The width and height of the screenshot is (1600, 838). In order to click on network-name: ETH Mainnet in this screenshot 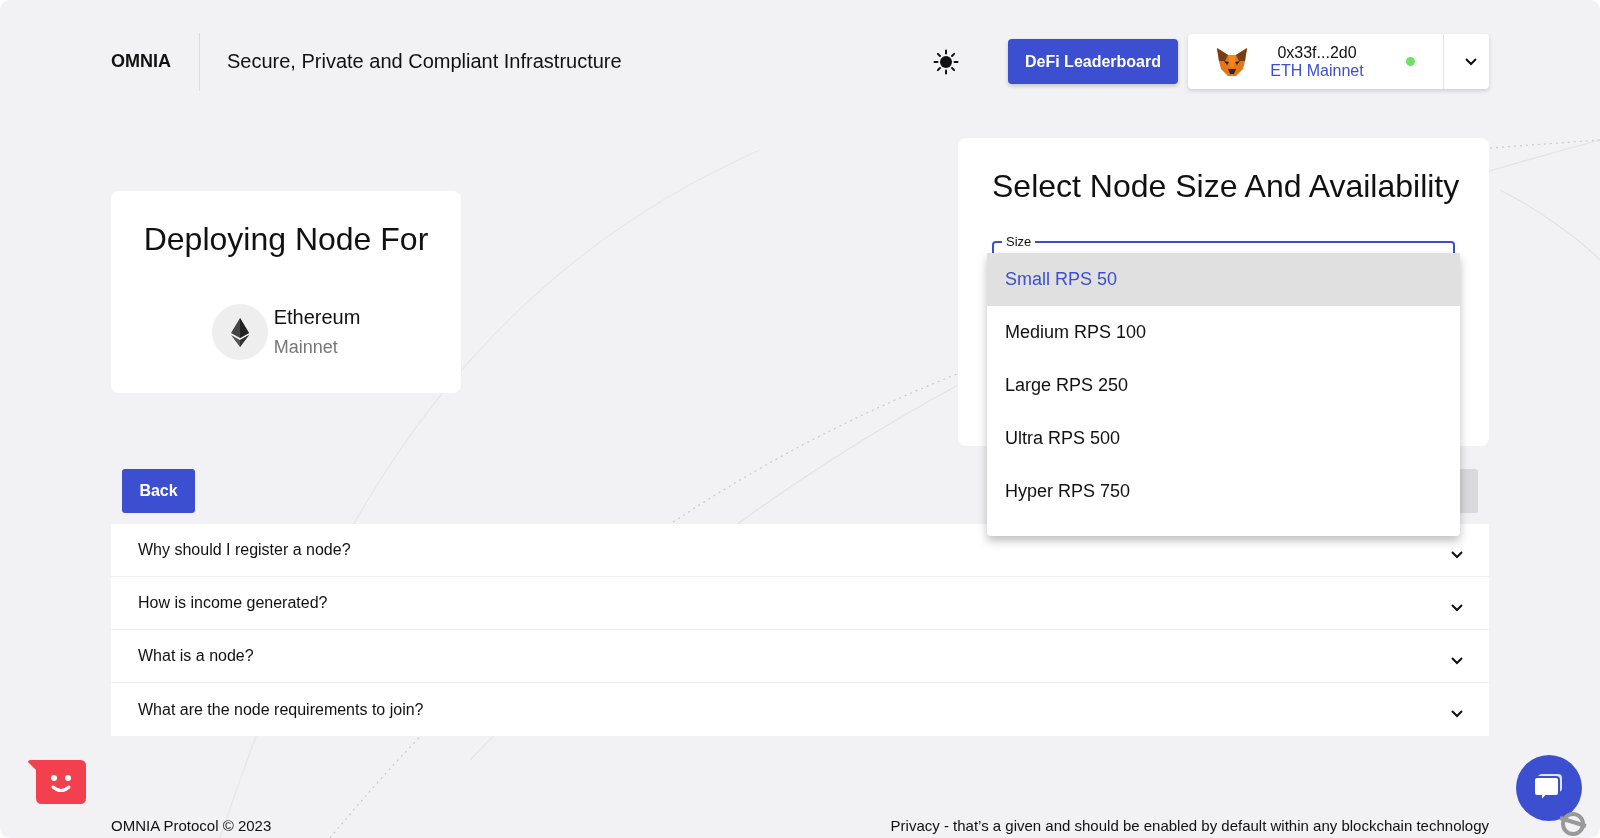, I will do `click(1317, 70)`.